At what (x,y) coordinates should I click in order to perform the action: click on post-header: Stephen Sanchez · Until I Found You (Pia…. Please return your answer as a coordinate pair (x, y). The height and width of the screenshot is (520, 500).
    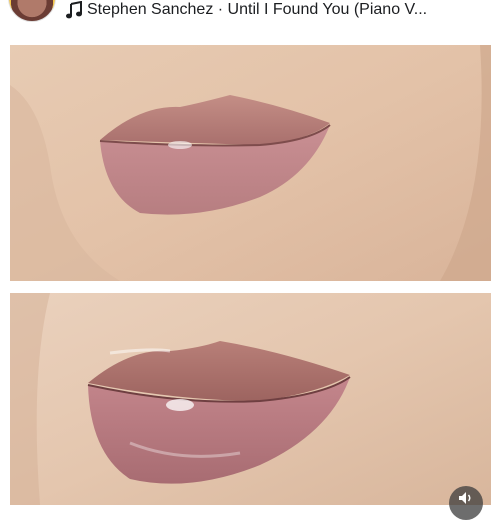
    Looking at the image, I should click on (250, 15).